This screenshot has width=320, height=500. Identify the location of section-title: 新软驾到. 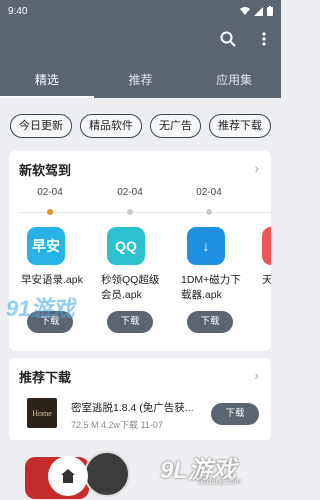
(45, 170).